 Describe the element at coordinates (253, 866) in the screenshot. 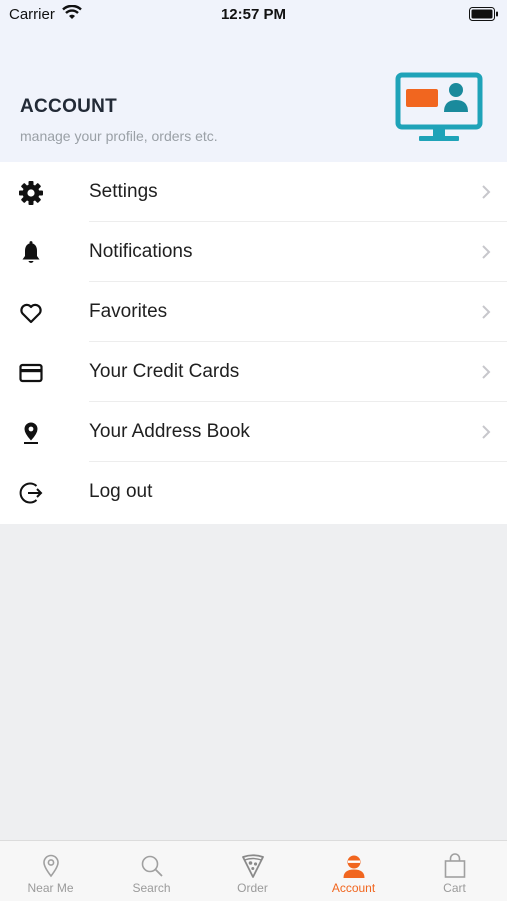

I see `pizza-icon` at that location.